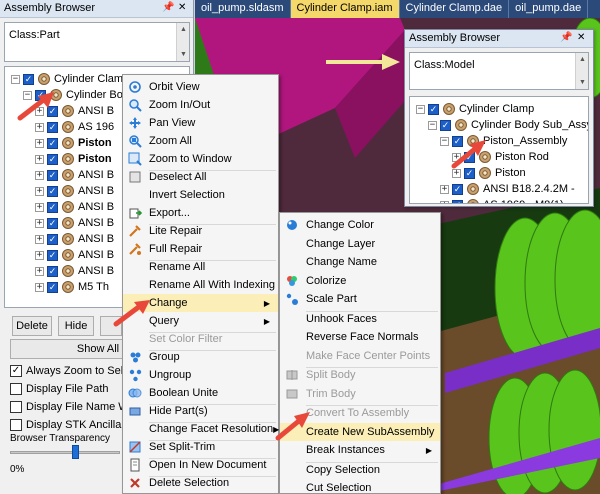 Image resolution: width=600 pixels, height=494 pixels. What do you see at coordinates (200, 393) in the screenshot?
I see `menu-item: Boolean Unite` at bounding box center [200, 393].